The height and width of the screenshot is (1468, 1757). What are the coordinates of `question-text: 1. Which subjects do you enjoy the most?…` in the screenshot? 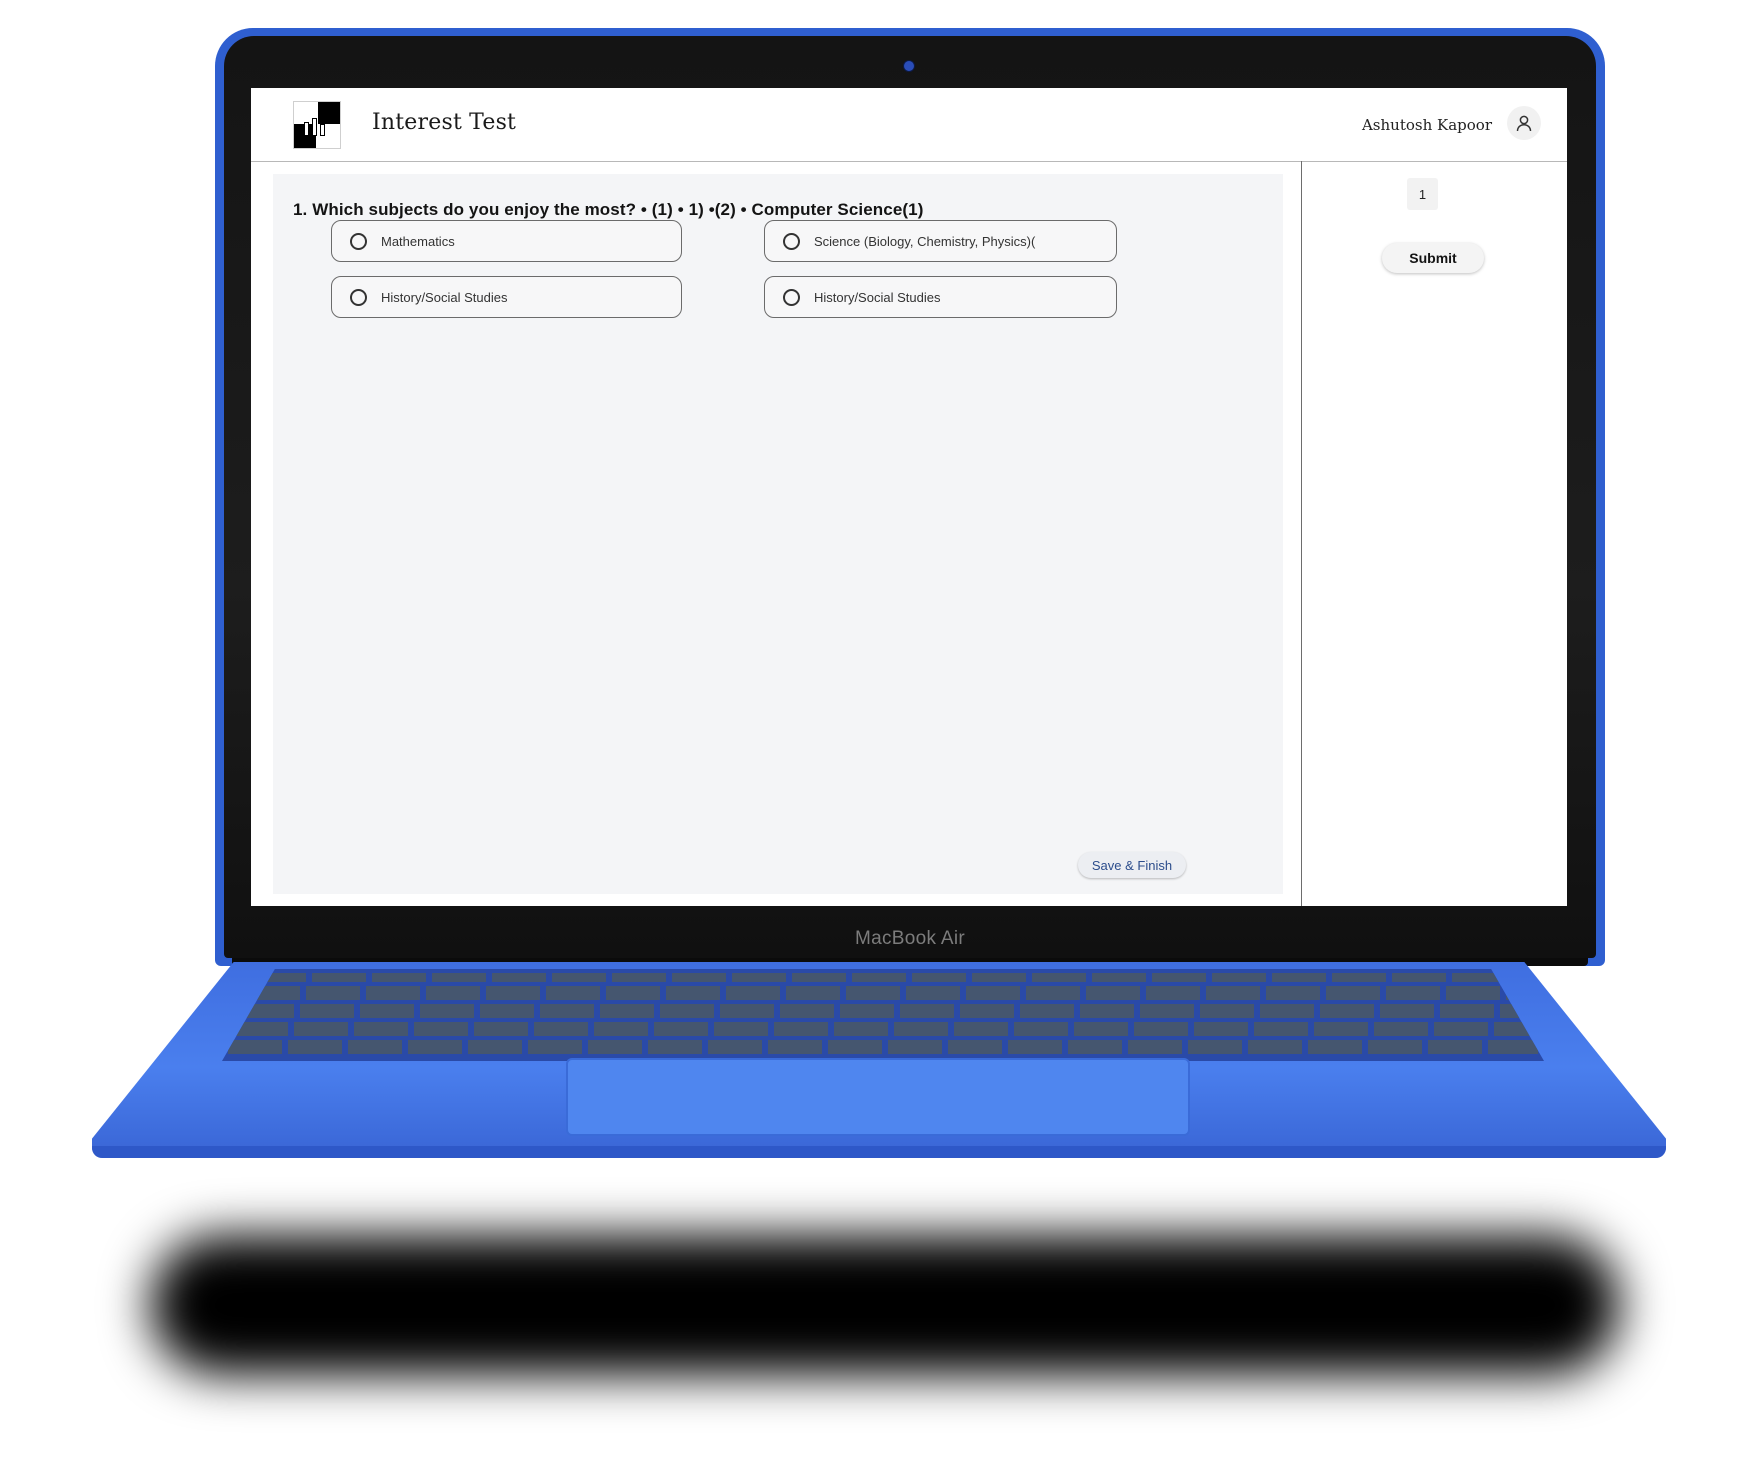 It's located at (608, 209).